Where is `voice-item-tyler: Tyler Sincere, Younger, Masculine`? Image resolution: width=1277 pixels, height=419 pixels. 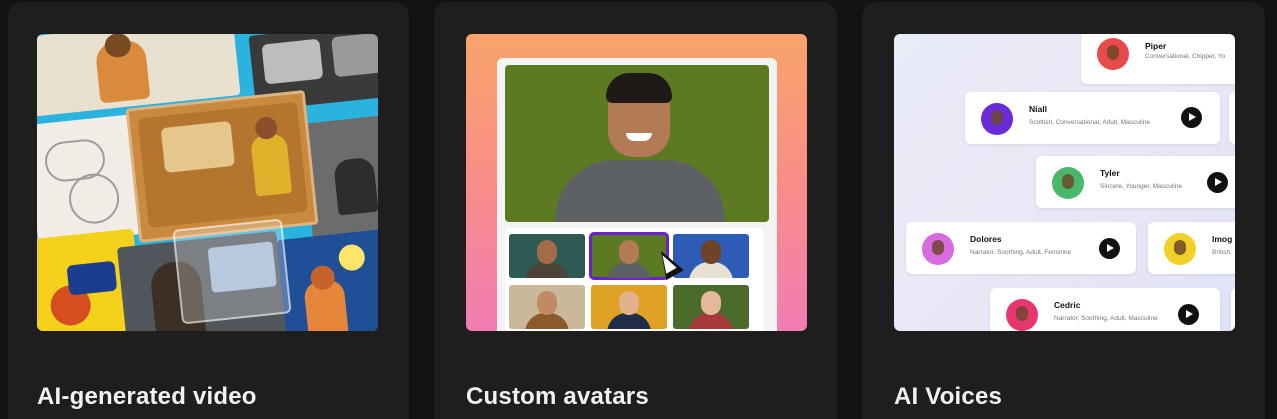
voice-item-tyler: Tyler Sincere, Younger, Masculine is located at coordinates (1135, 182).